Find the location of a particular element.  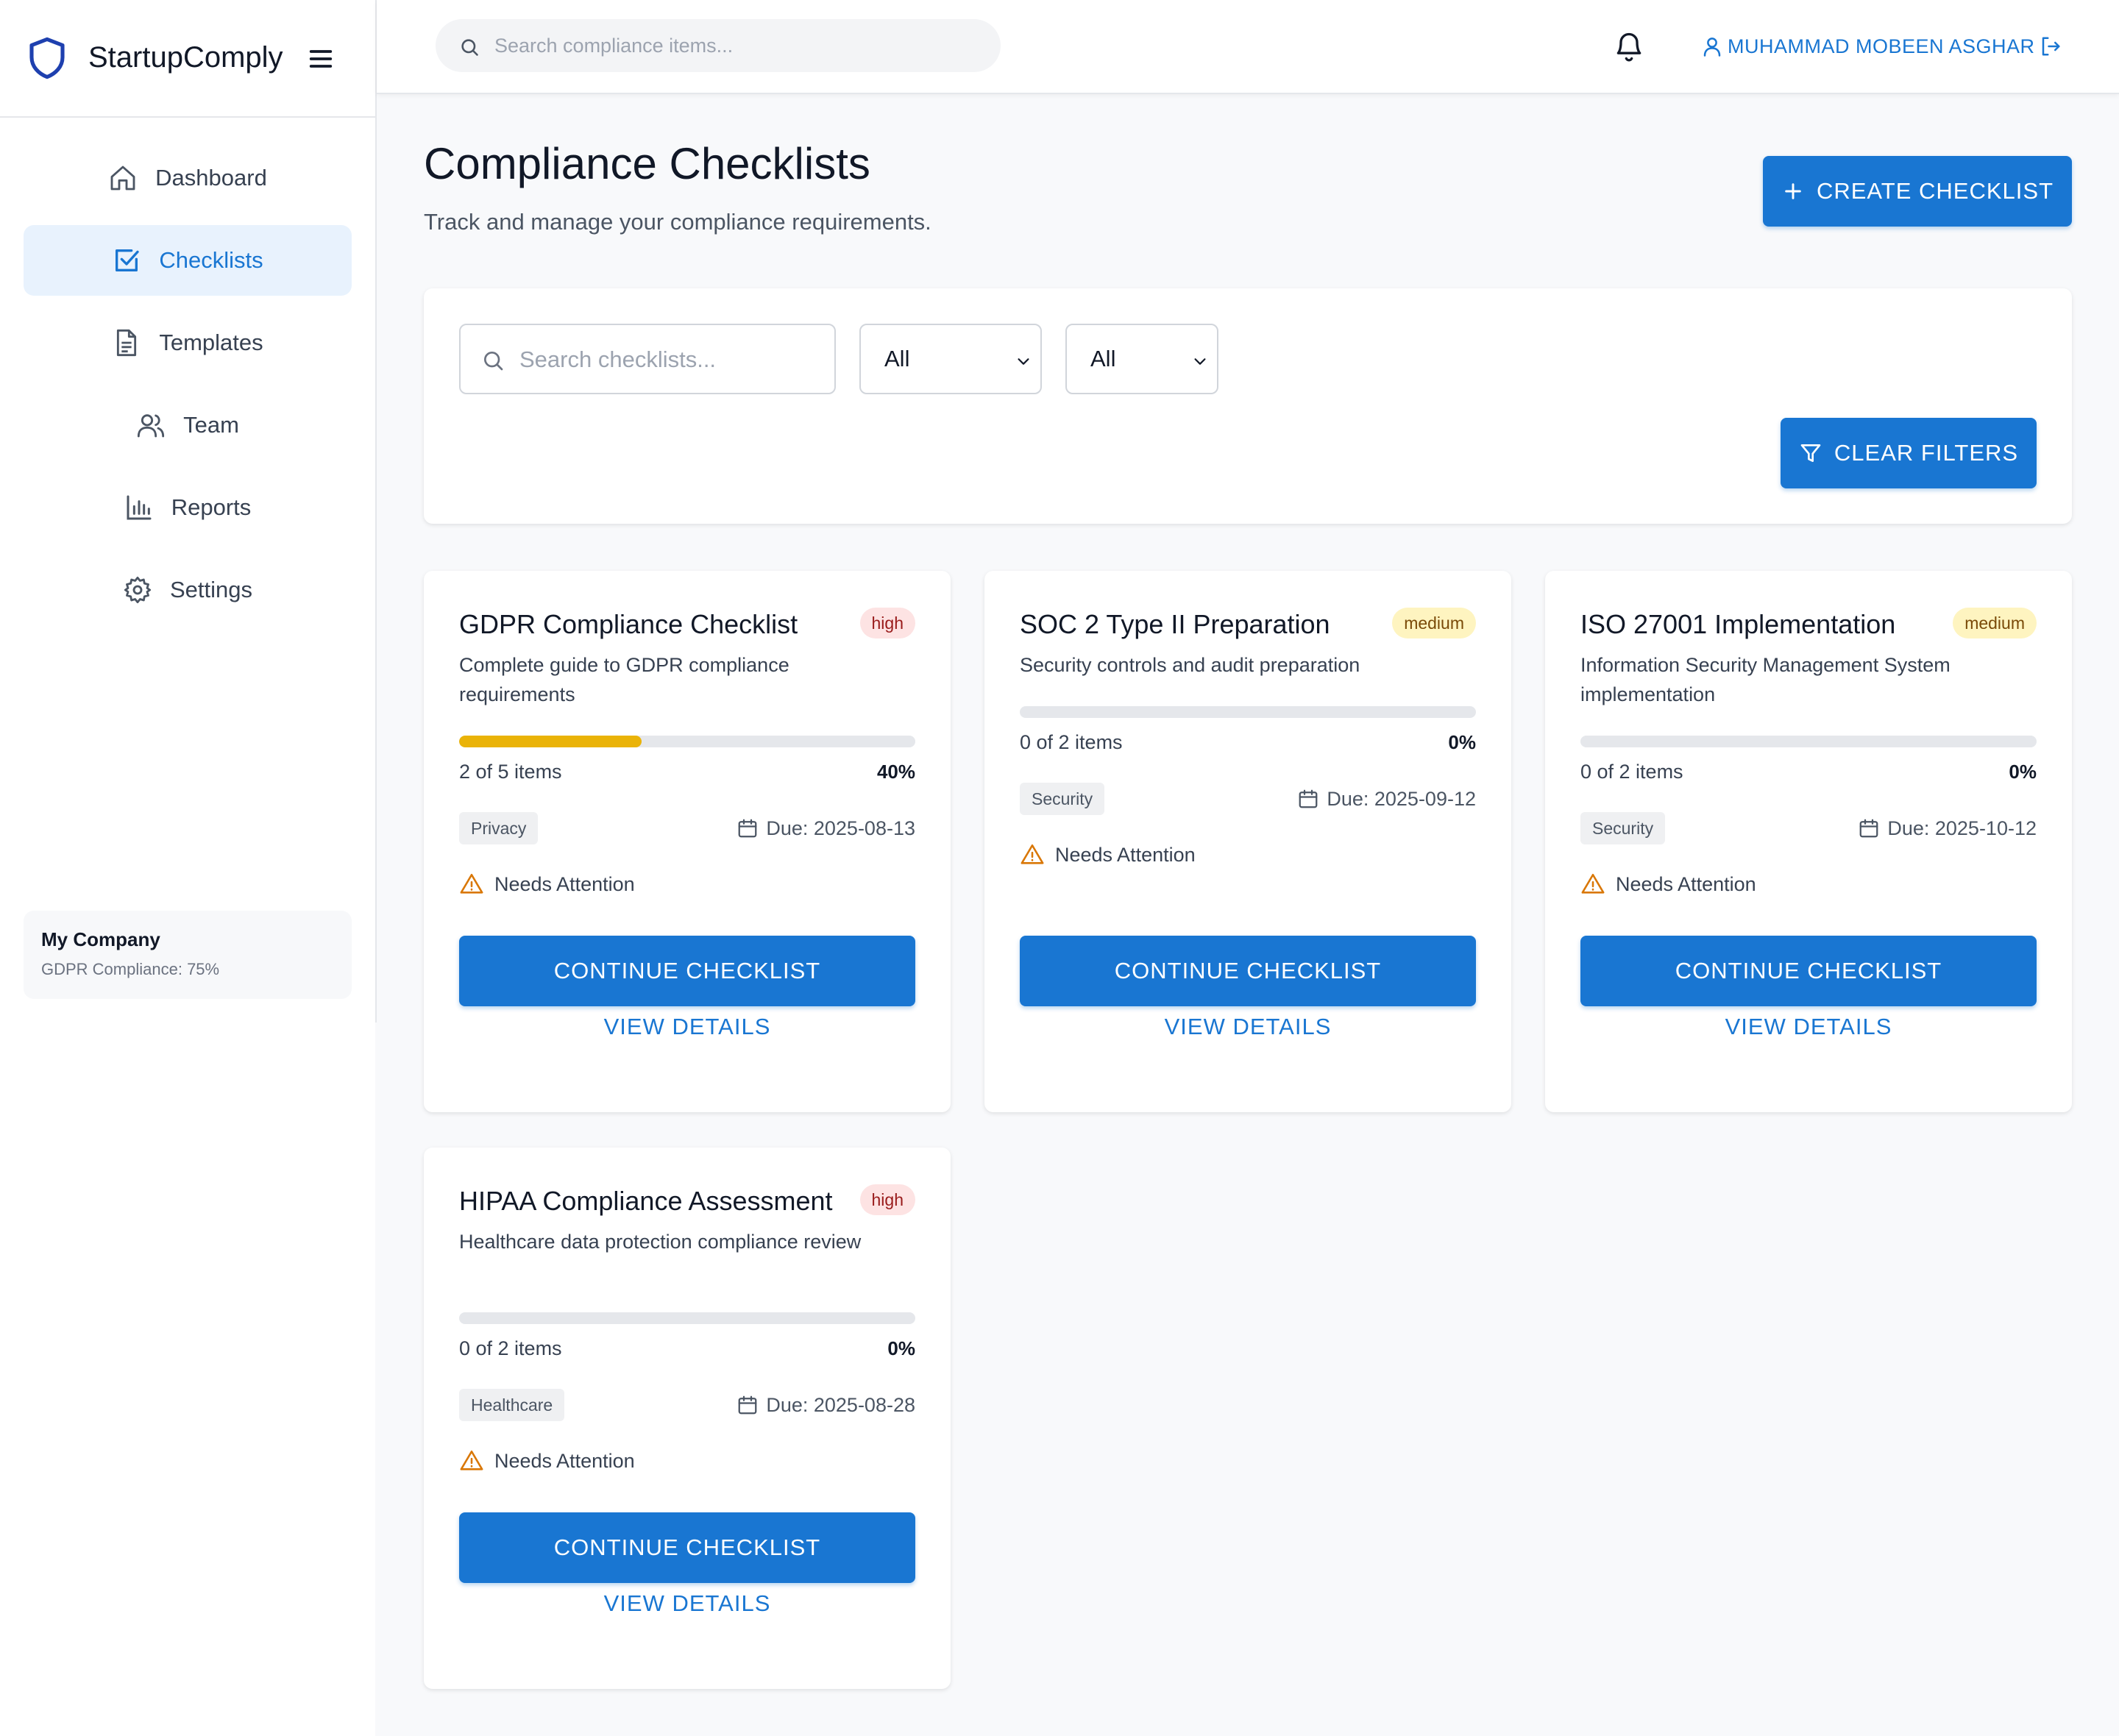

users-icon is located at coordinates (152, 426).